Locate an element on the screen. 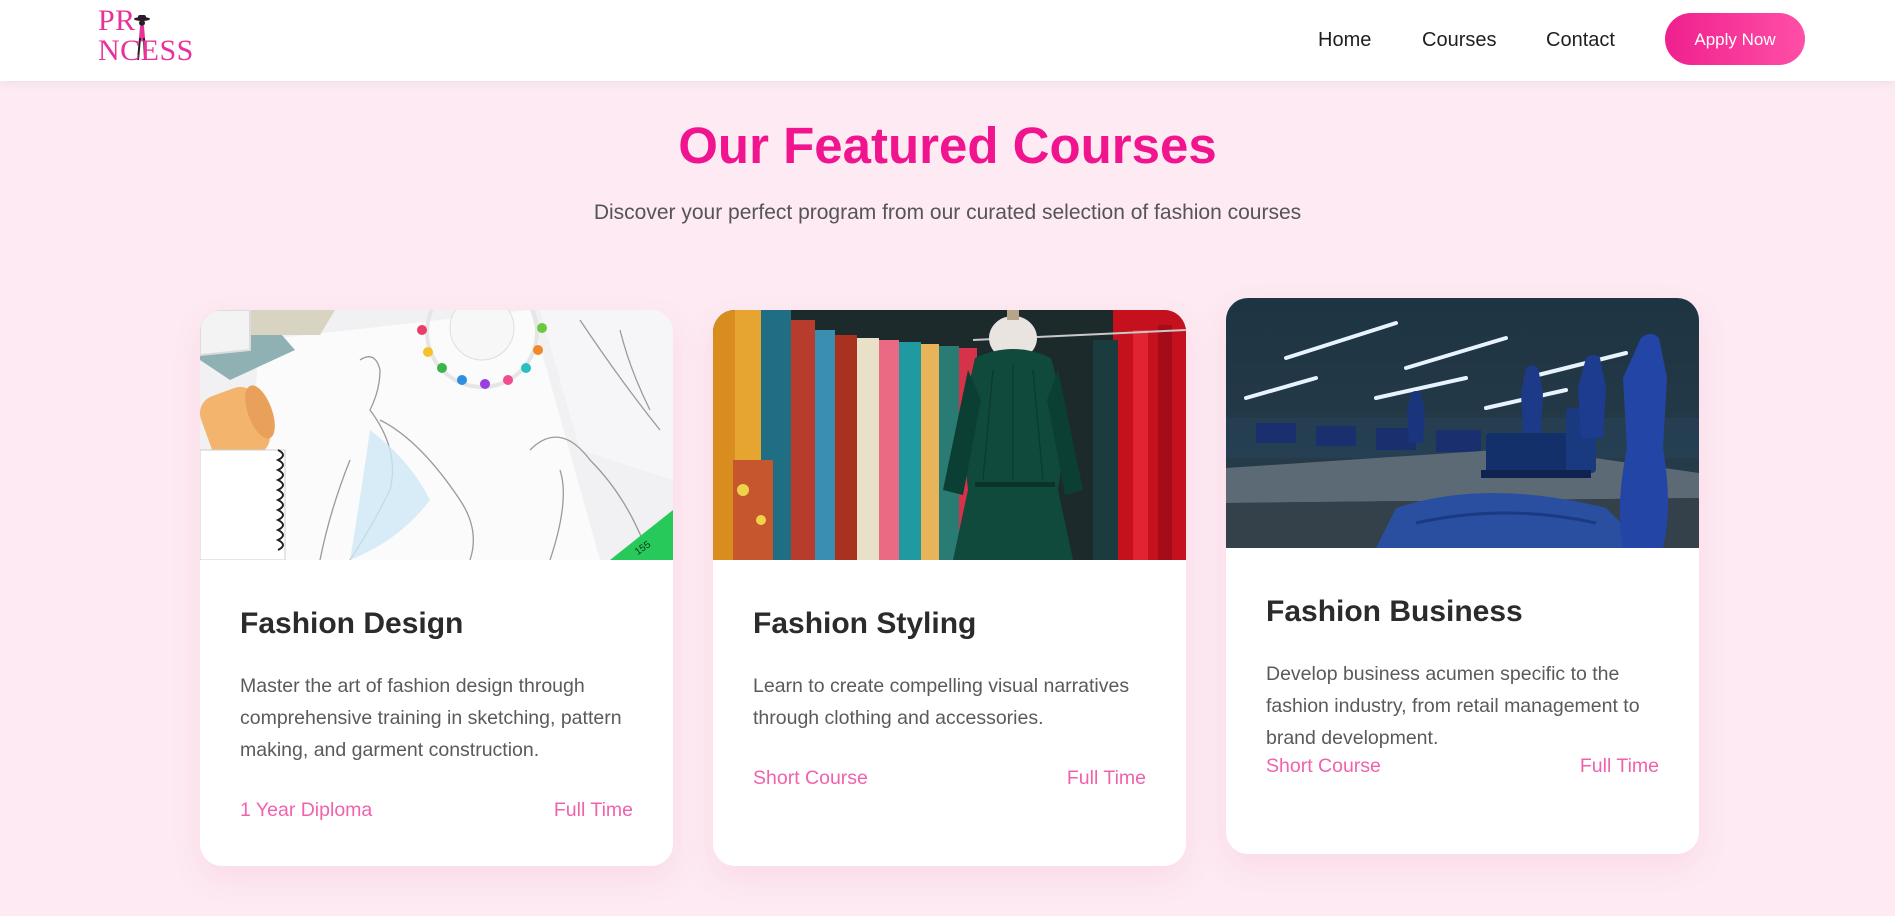  course-title: Fashion Styling is located at coordinates (865, 623).